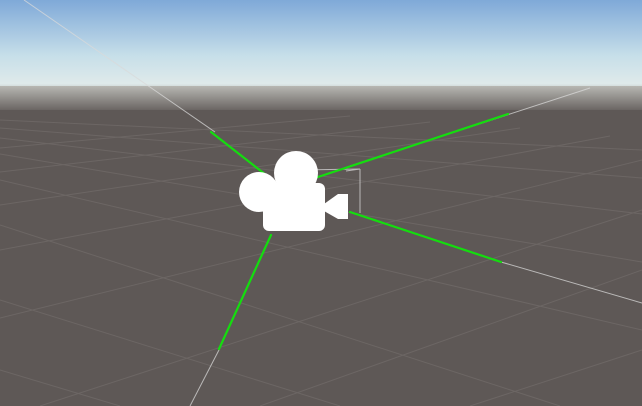 The height and width of the screenshot is (406, 642). Describe the element at coordinates (321, 100) in the screenshot. I see `horizon-fade` at that location.